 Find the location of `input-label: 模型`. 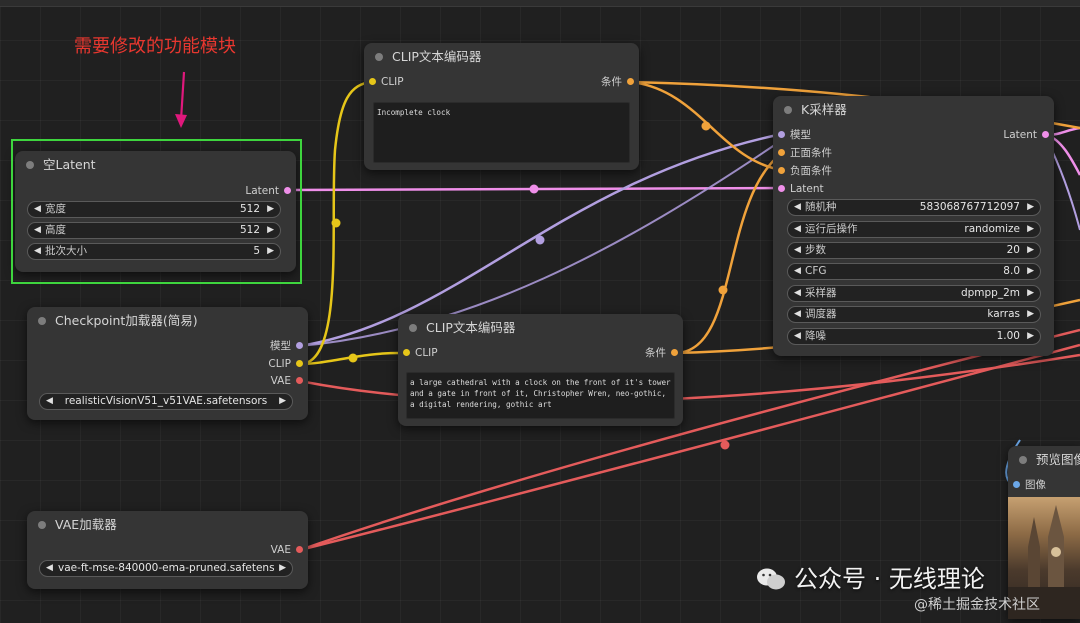

input-label: 模型 is located at coordinates (800, 135).